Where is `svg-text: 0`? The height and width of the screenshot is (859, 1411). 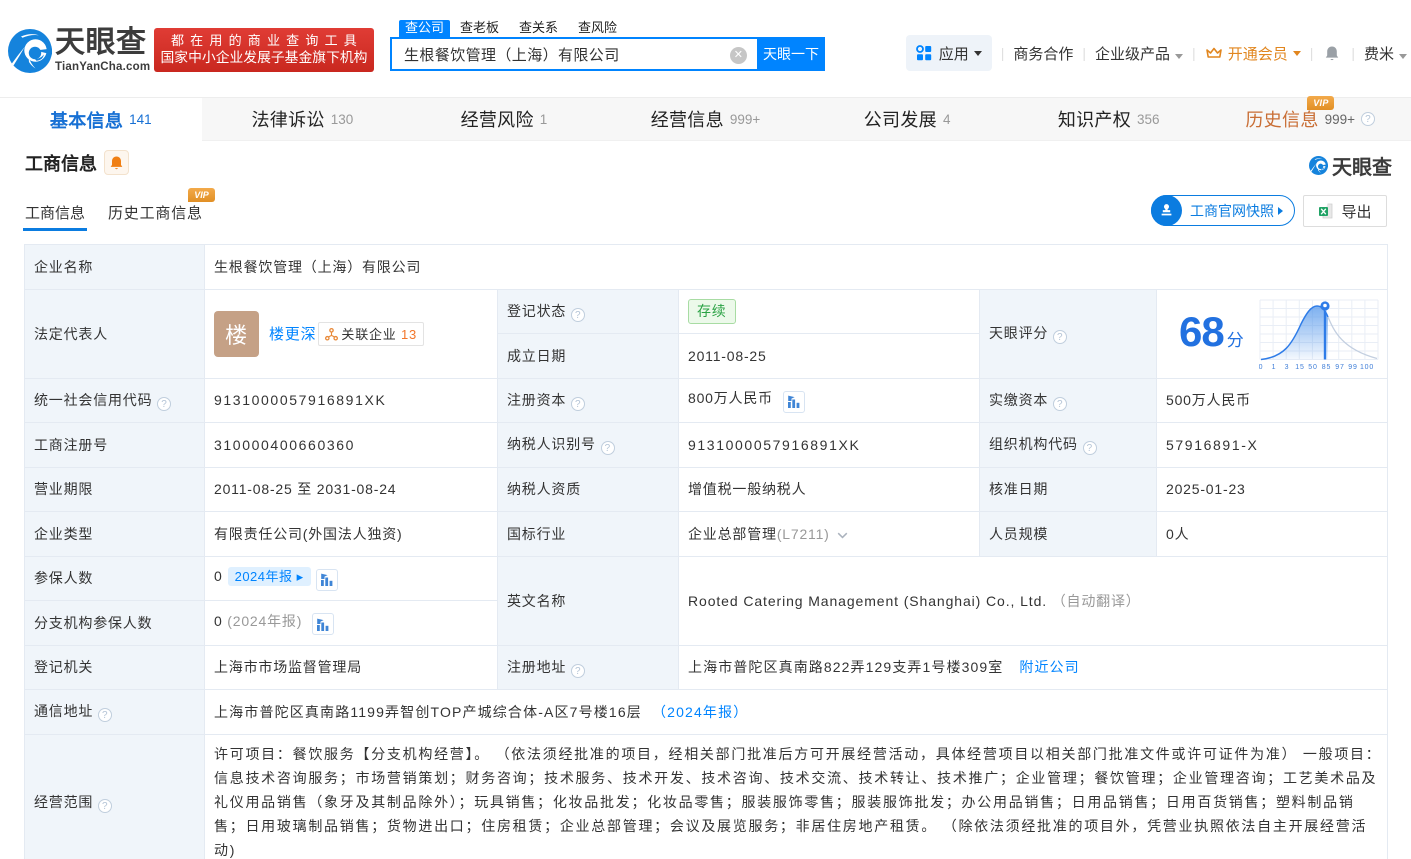 svg-text: 0 is located at coordinates (1261, 367).